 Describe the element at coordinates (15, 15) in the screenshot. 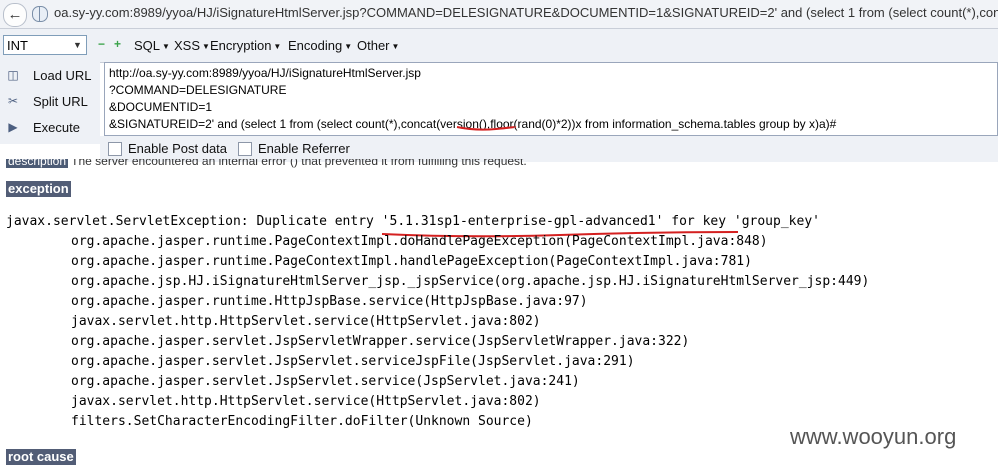

I see `back-button: ←` at that location.